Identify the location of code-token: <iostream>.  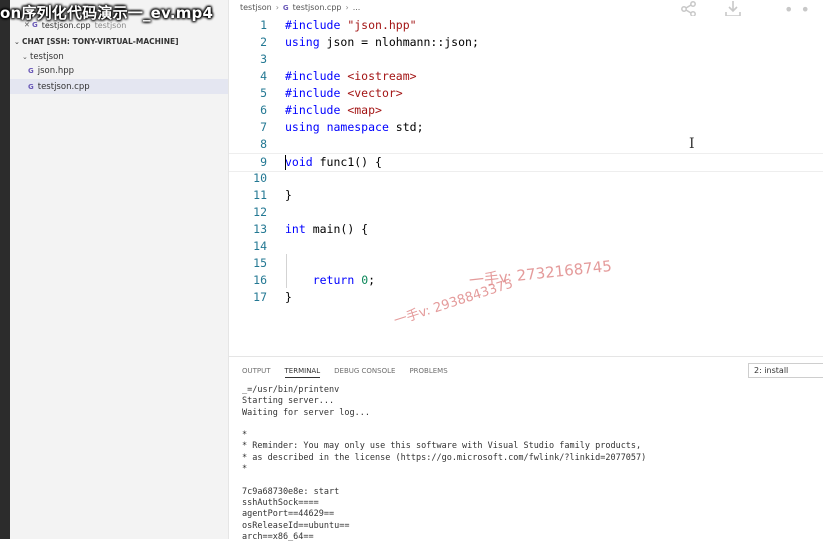
(382, 76).